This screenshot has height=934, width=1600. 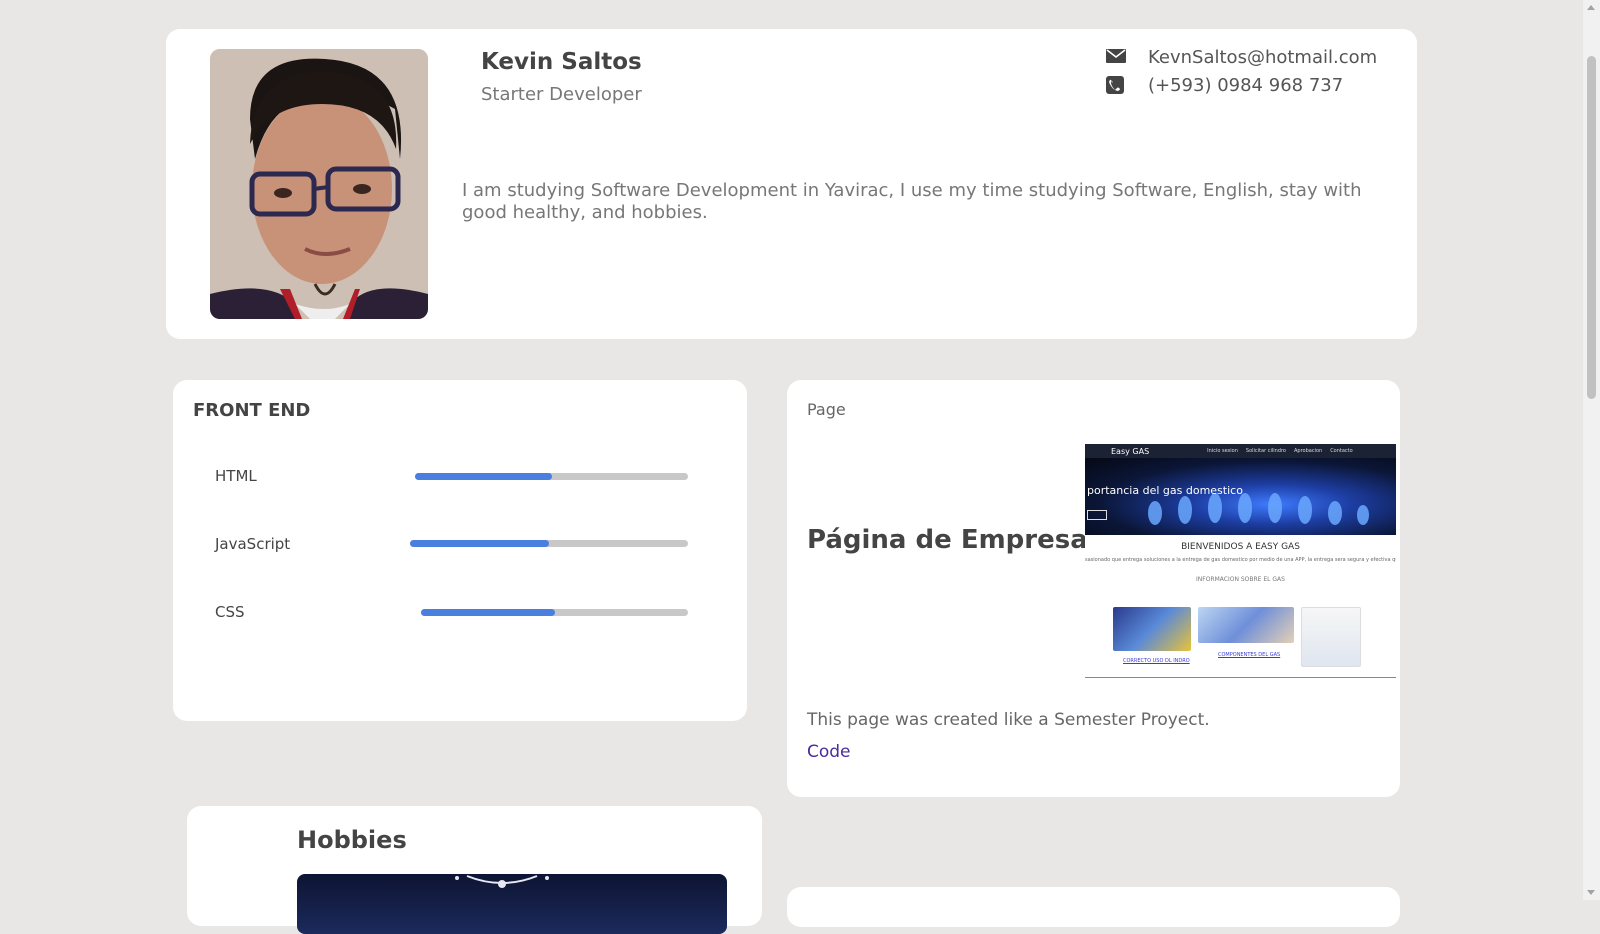 I want to click on project-code-link: Code, so click(x=829, y=752).